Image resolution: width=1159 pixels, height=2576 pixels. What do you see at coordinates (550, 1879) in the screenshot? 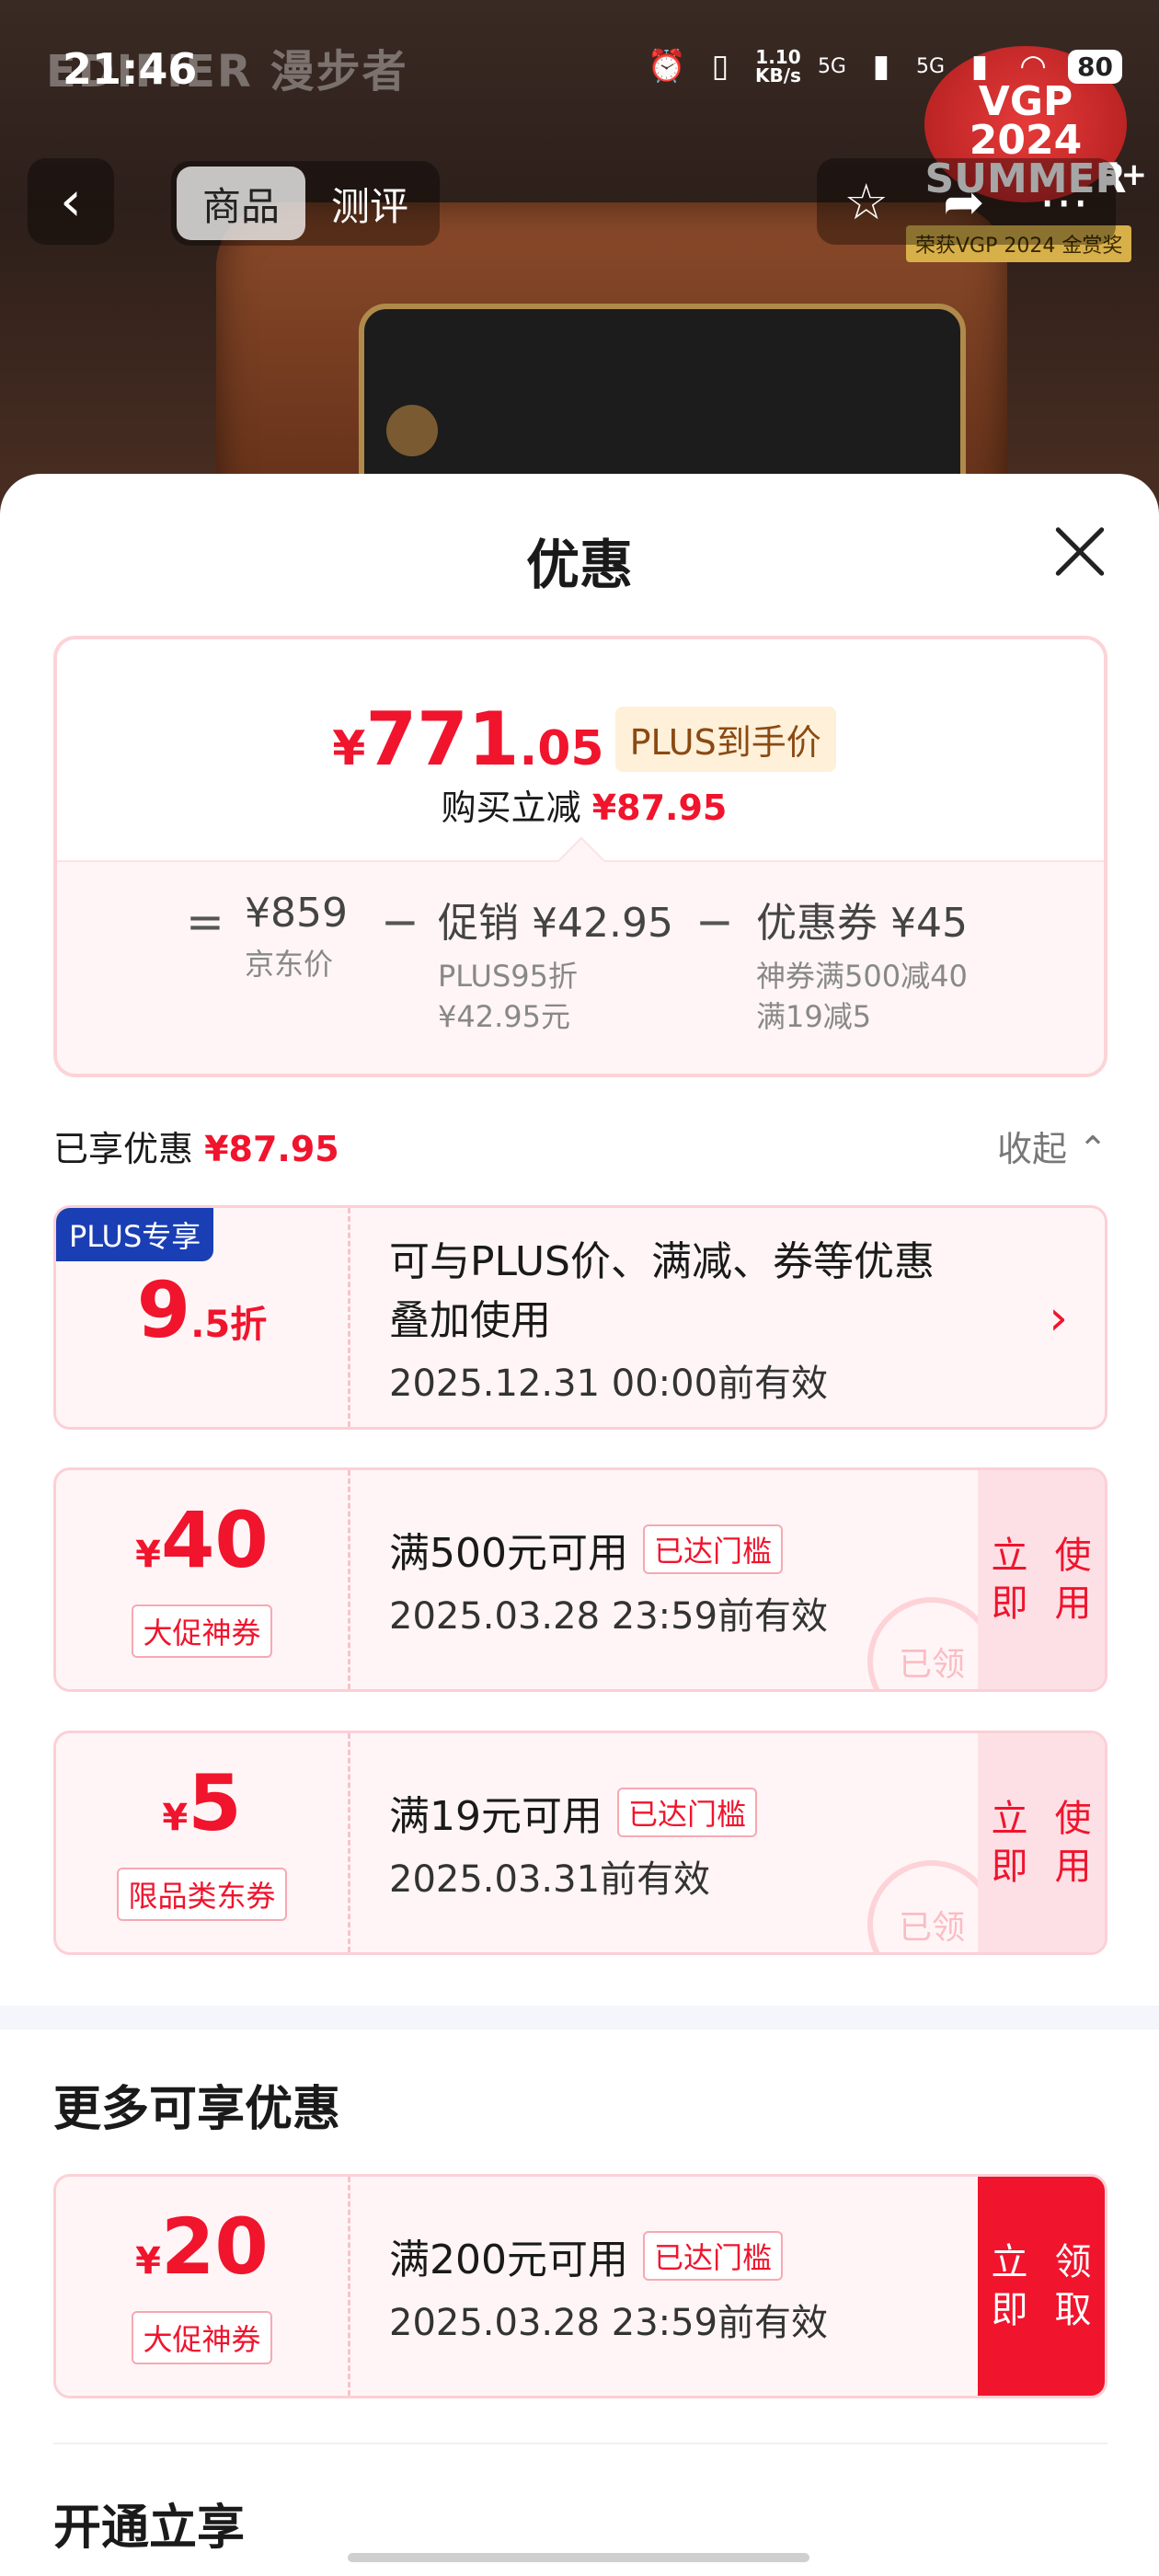
I see `coupon-validity: 2025.03.31前有效` at bounding box center [550, 1879].